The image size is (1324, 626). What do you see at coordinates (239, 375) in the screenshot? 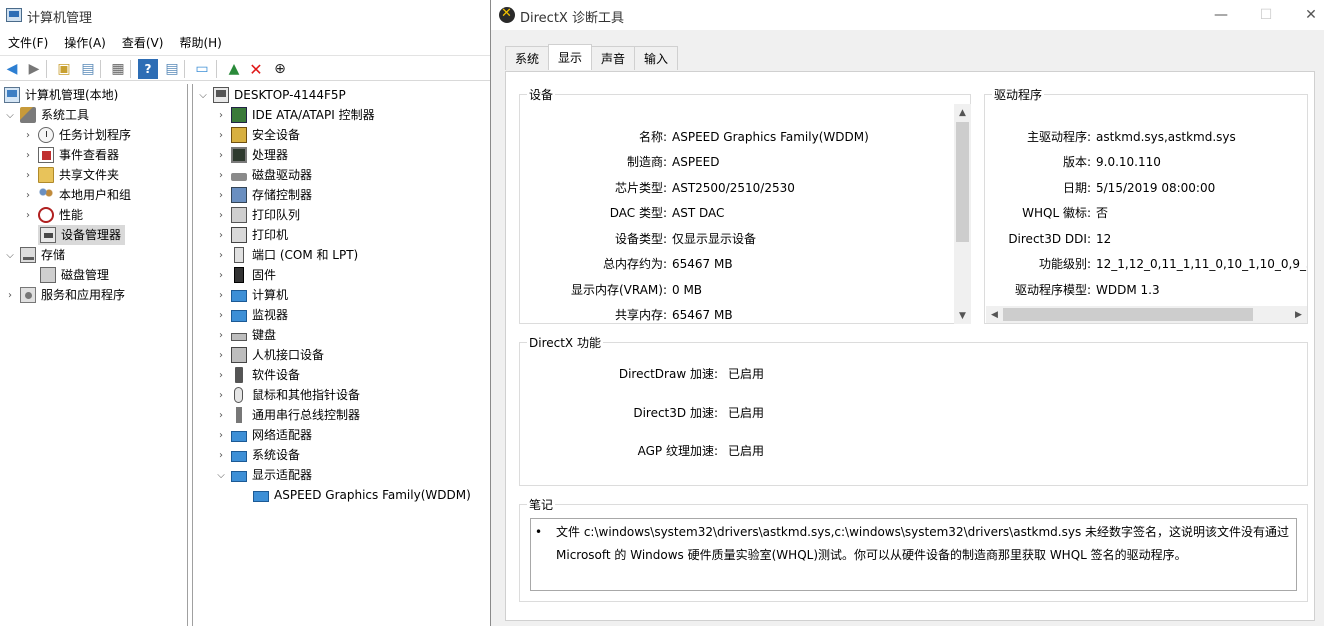
I see `software-device-icon` at bounding box center [239, 375].